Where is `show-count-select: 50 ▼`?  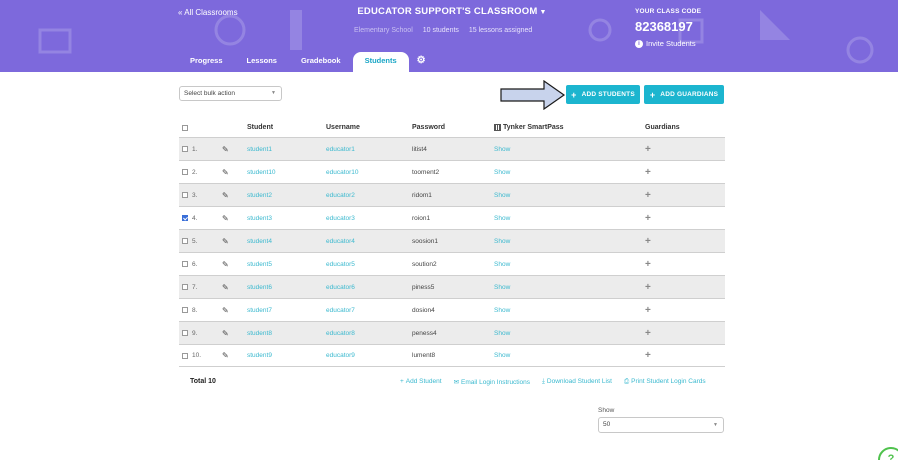 show-count-select: 50 ▼ is located at coordinates (661, 425).